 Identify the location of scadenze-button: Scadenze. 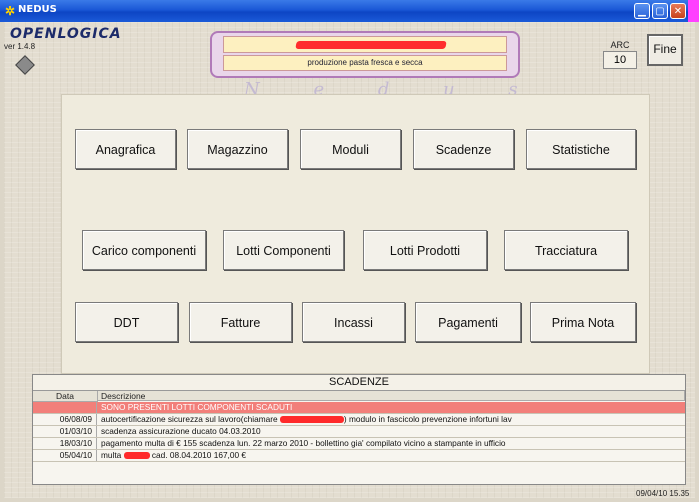
(463, 149).